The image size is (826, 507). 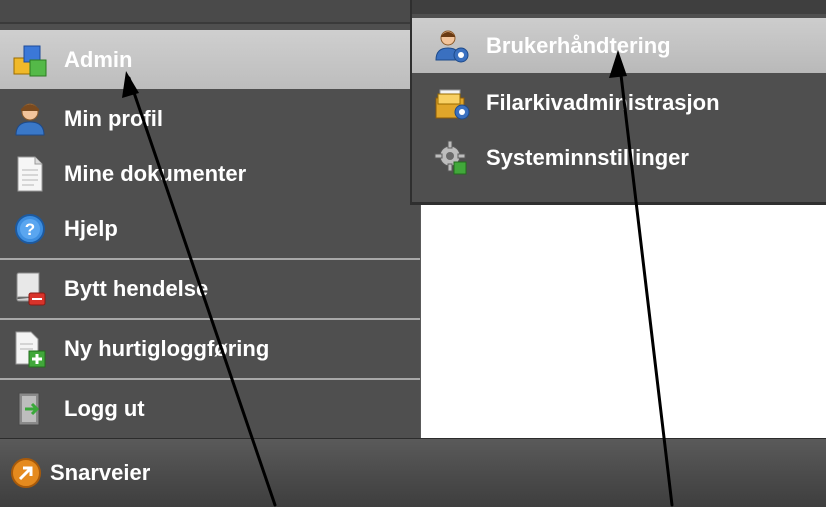 What do you see at coordinates (210, 228) in the screenshot?
I see `menu-item-hjelp: ? Hjelp` at bounding box center [210, 228].